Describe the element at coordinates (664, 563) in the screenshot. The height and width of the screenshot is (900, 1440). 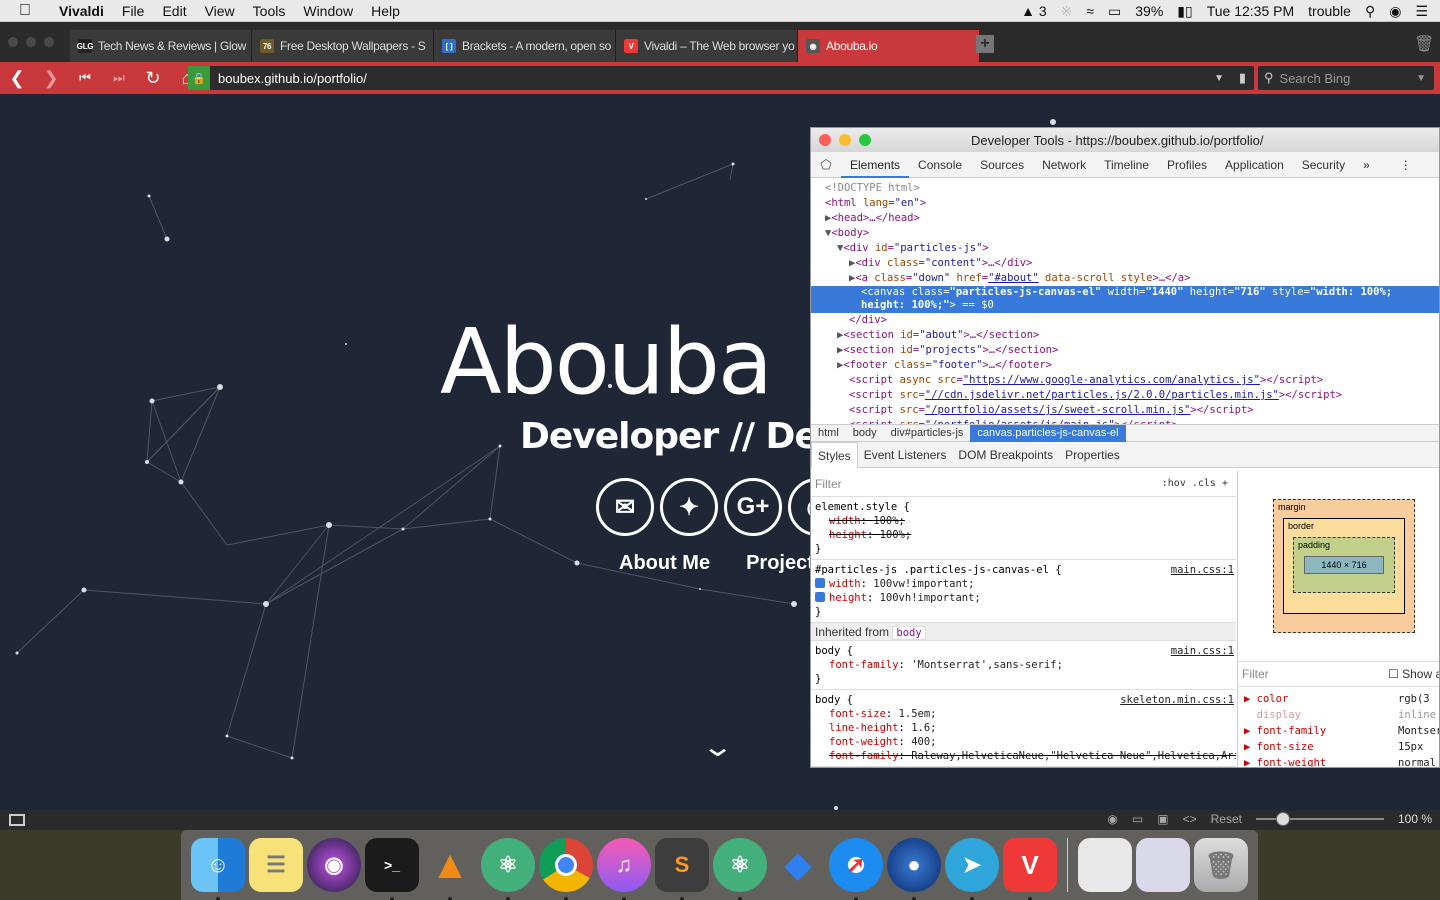
I see `nav-about-me: About Me` at that location.